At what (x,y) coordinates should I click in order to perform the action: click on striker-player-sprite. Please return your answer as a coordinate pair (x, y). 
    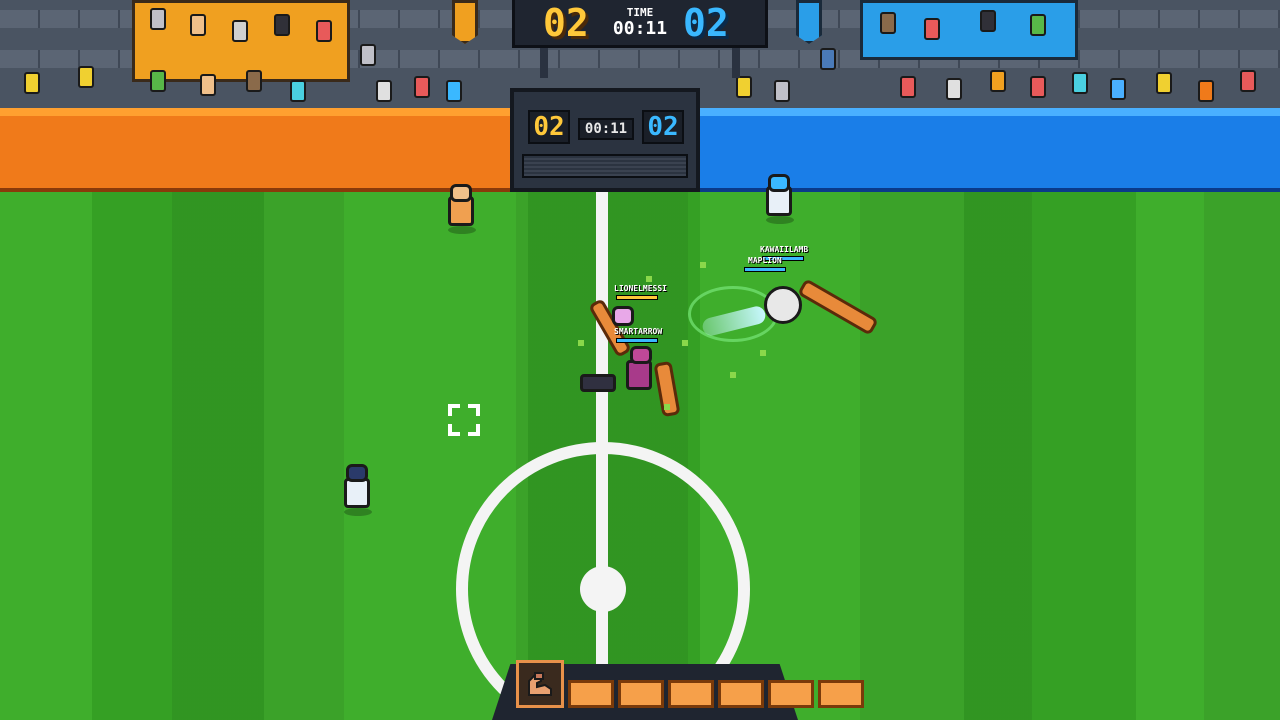
    Looking at the image, I should click on (641, 370).